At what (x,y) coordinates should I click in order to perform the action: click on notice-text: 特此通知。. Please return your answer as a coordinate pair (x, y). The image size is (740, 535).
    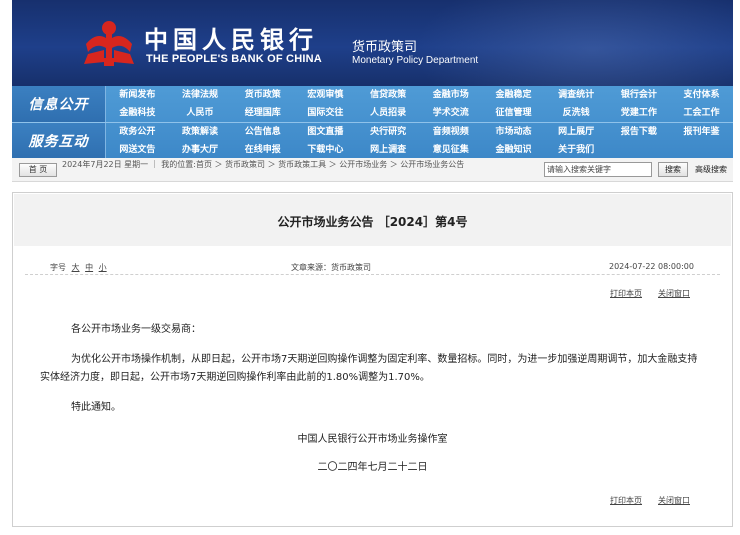
    Looking at the image, I should click on (96, 407).